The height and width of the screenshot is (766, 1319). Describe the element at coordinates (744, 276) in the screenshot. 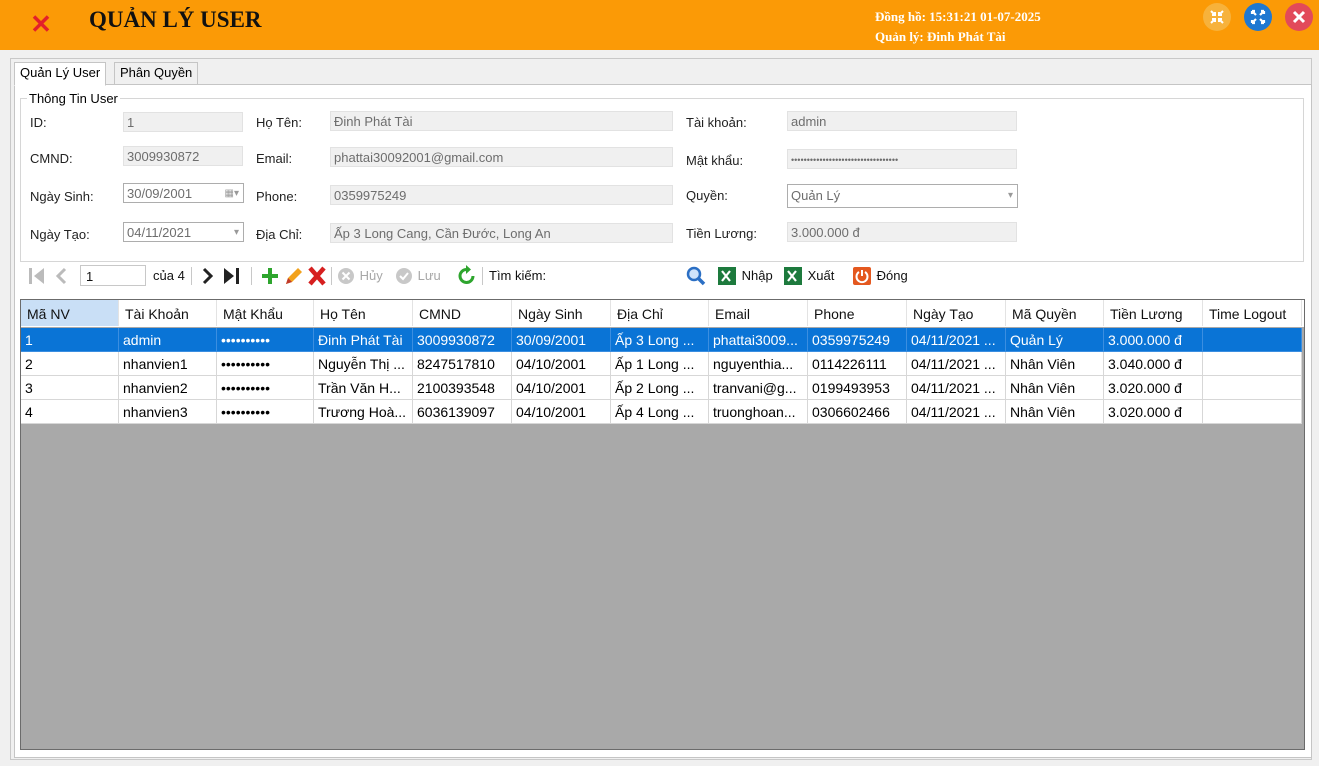

I see `import-button: Nhập` at that location.